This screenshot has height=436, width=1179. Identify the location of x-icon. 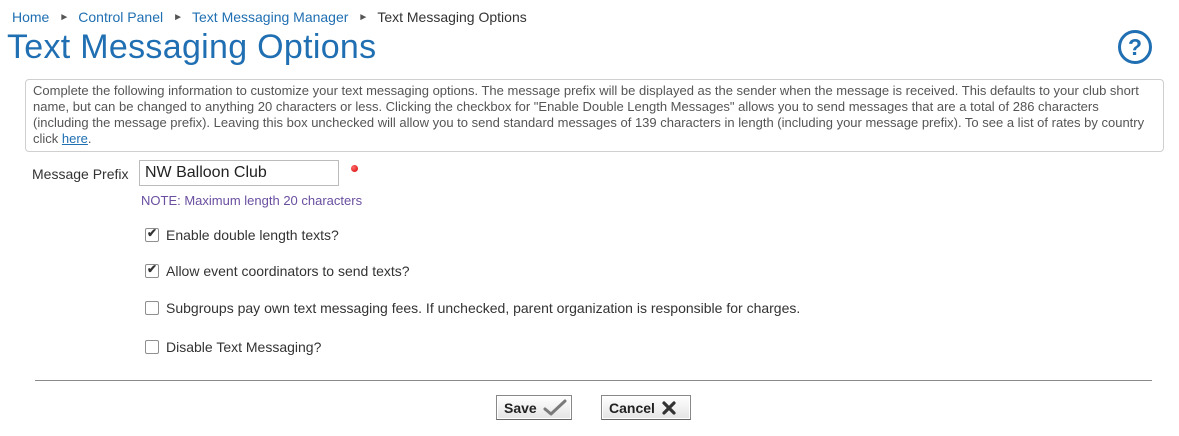
(669, 408).